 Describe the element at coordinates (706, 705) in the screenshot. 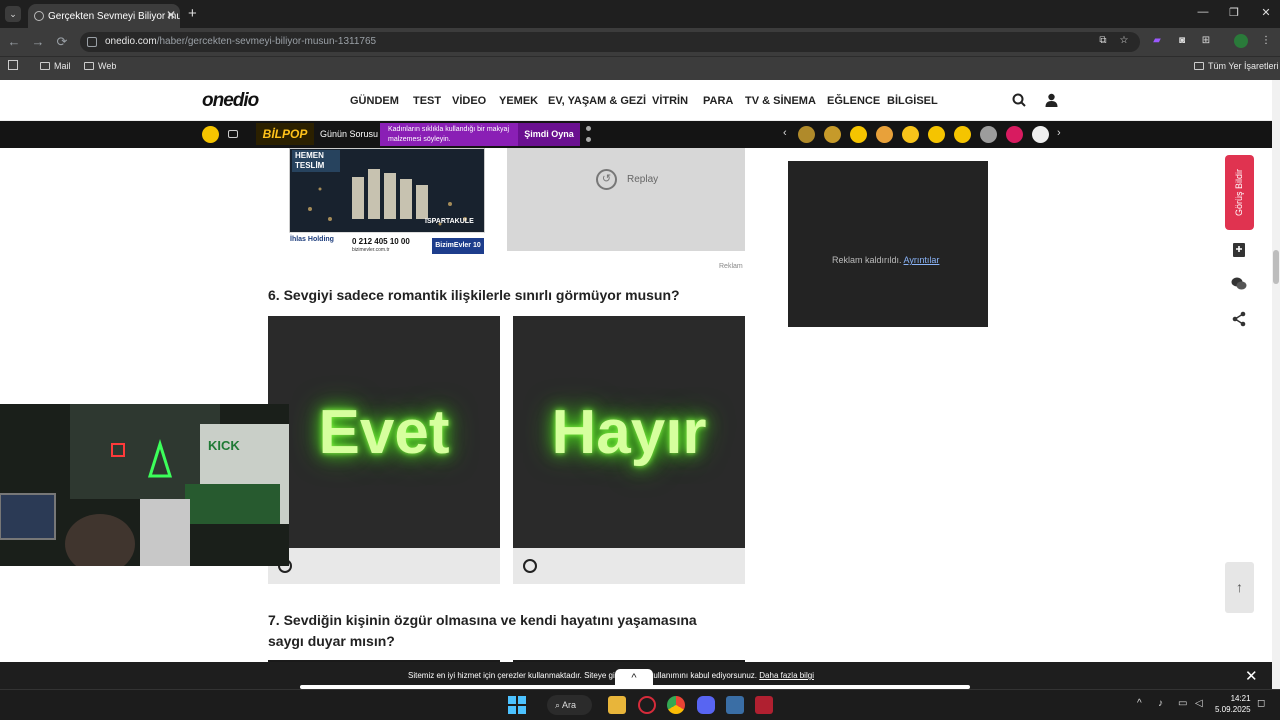

I see `discord-icon` at that location.